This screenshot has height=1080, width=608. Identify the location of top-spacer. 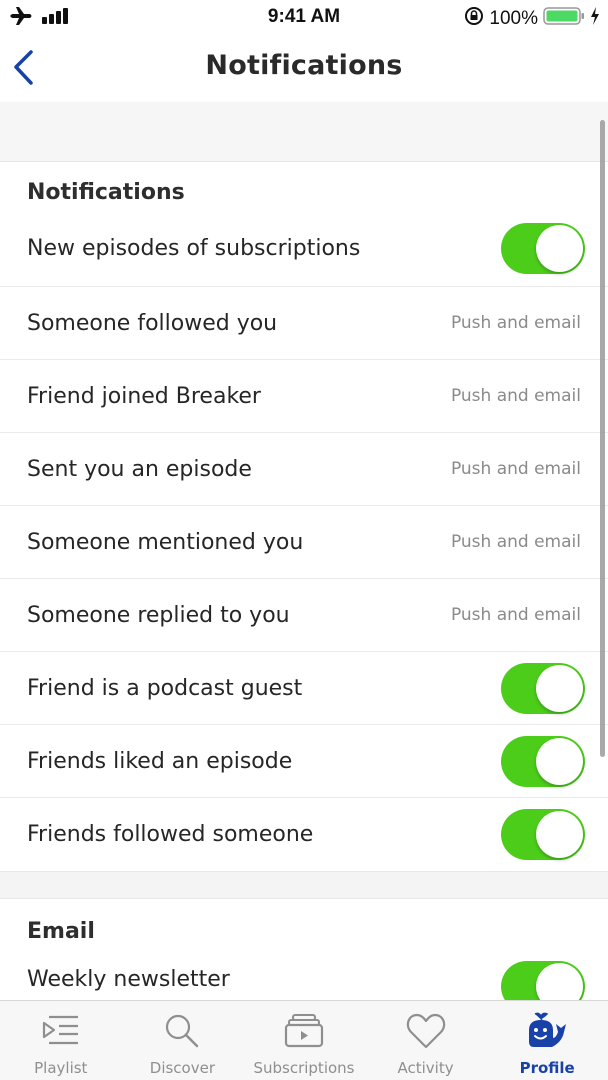
(304, 132).